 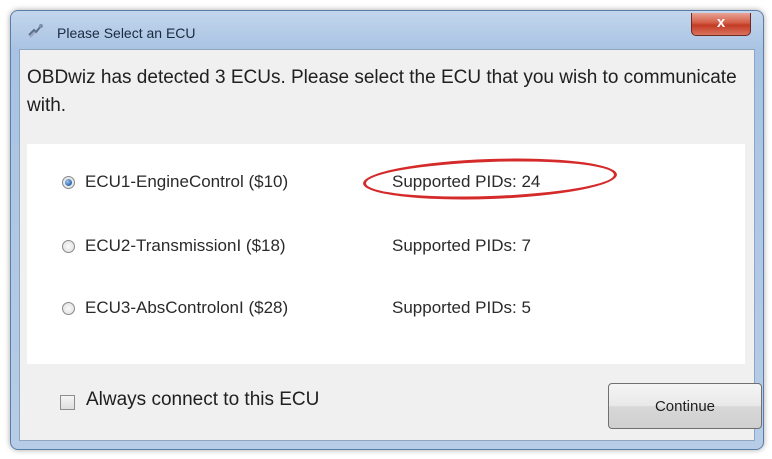 What do you see at coordinates (68, 308) in the screenshot?
I see `ecu3-radio` at bounding box center [68, 308].